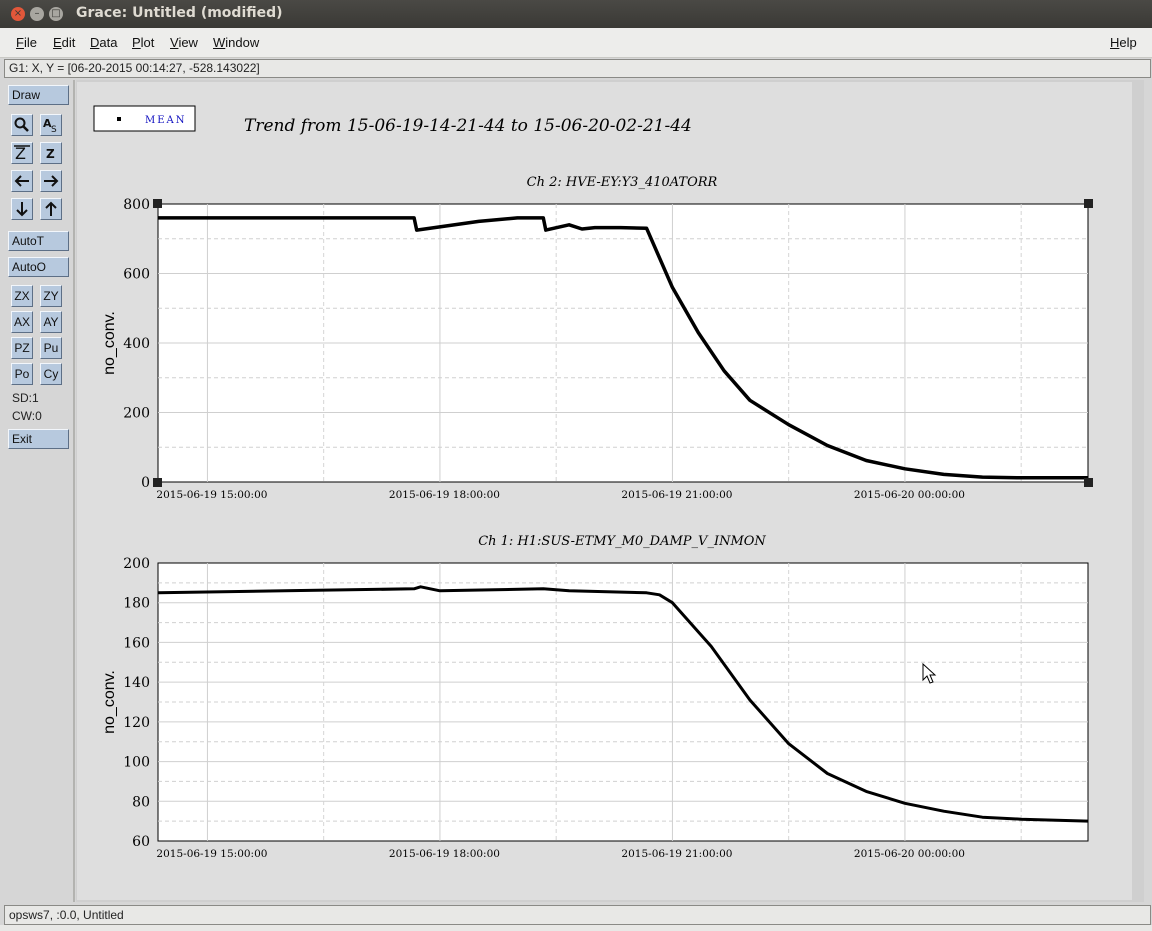  What do you see at coordinates (909, 854) in the screenshot?
I see `g2-xtick-label: 2015-06-20 00:00:00` at bounding box center [909, 854].